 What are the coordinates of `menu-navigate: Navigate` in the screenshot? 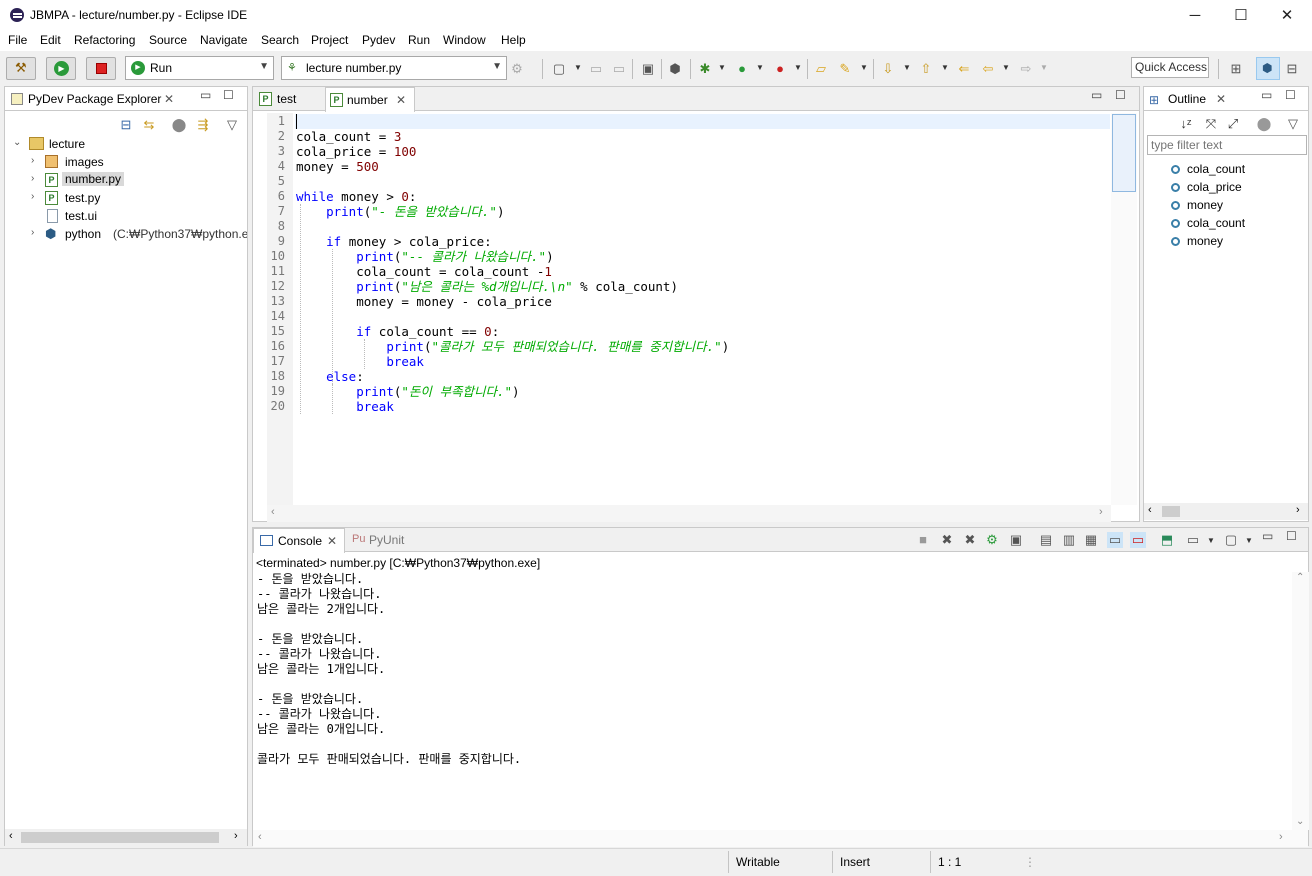 It's located at (223, 40).